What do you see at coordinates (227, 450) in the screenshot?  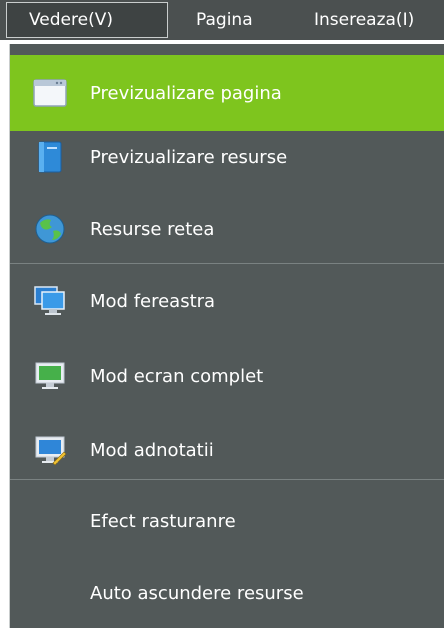 I see `menu-item-mod-adnotatii: Mod adnotatii` at bounding box center [227, 450].